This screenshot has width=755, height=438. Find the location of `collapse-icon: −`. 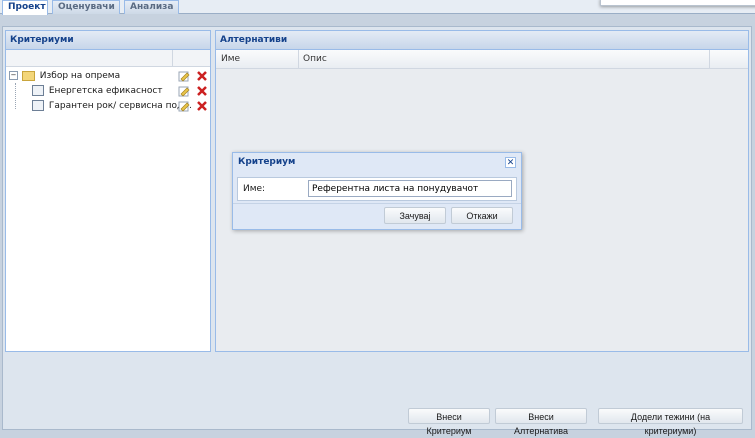

collapse-icon: − is located at coordinates (13, 75).